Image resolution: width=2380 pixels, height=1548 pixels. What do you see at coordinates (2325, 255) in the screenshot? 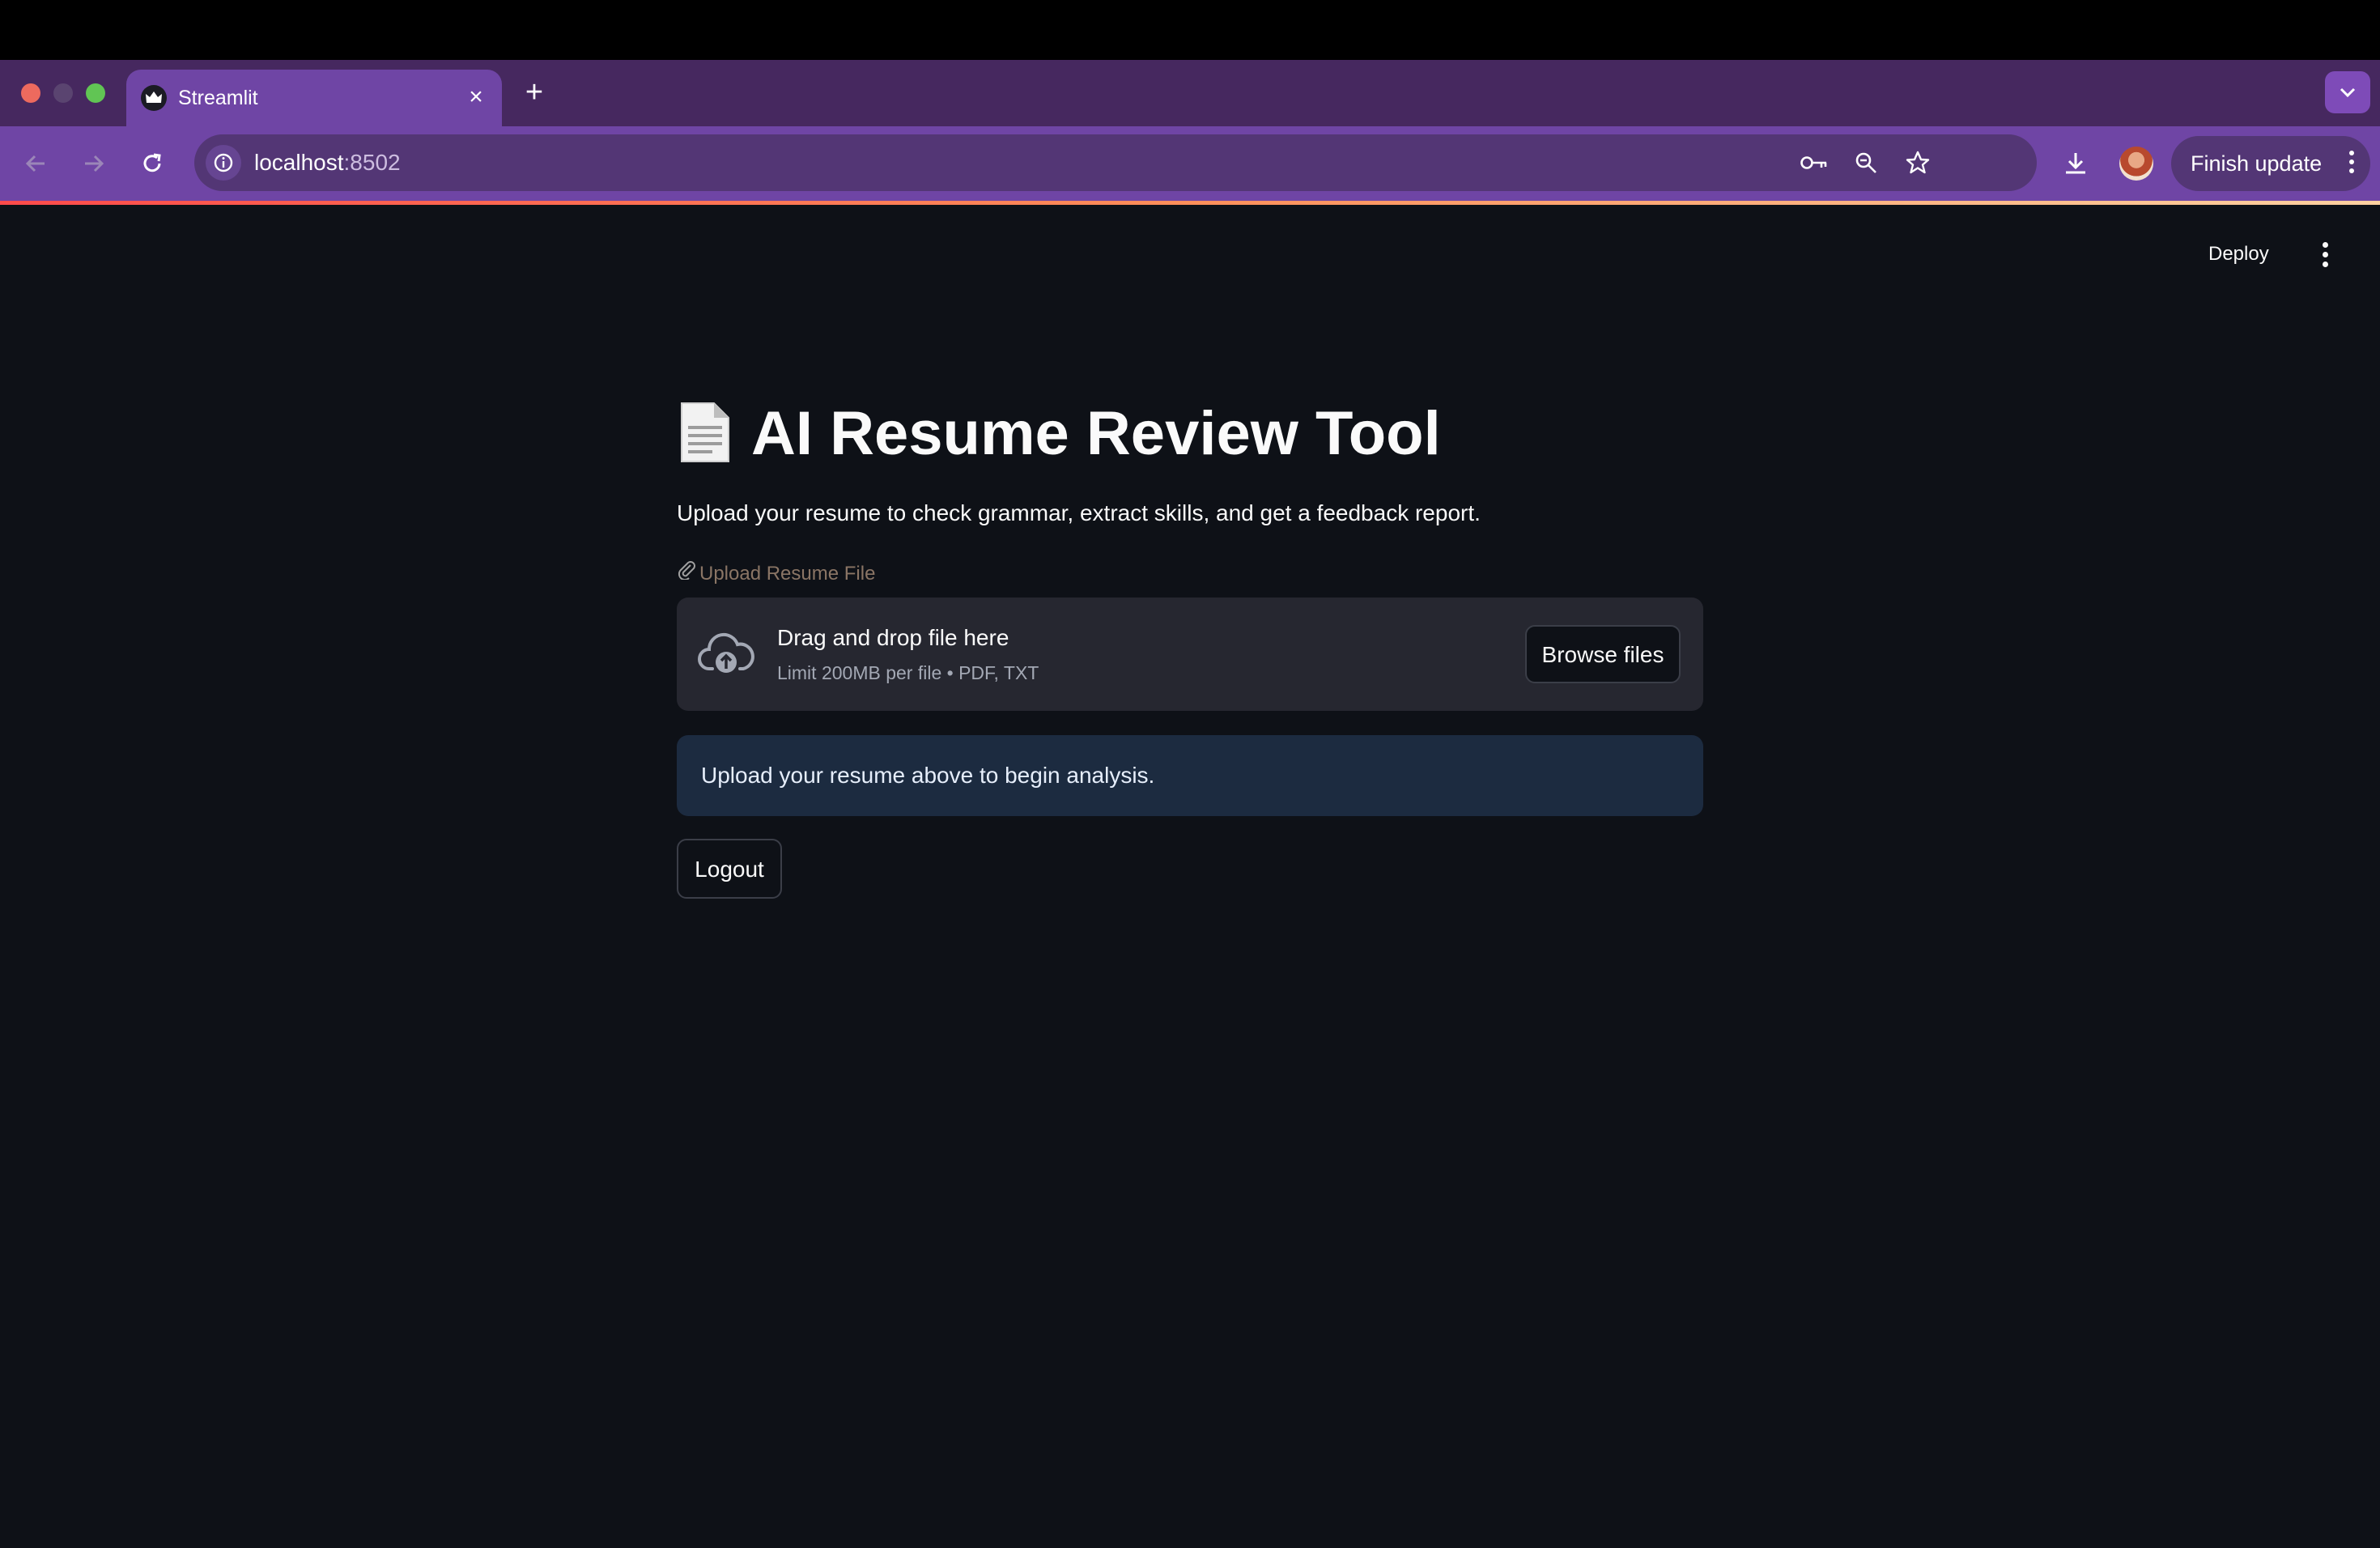
I see `main-menu-kebab-icon` at bounding box center [2325, 255].